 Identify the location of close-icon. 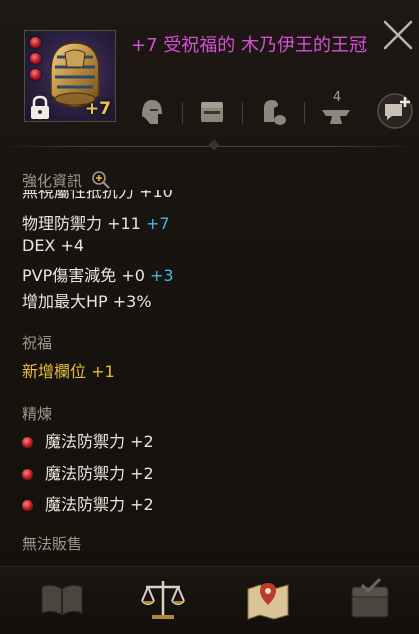
(398, 35).